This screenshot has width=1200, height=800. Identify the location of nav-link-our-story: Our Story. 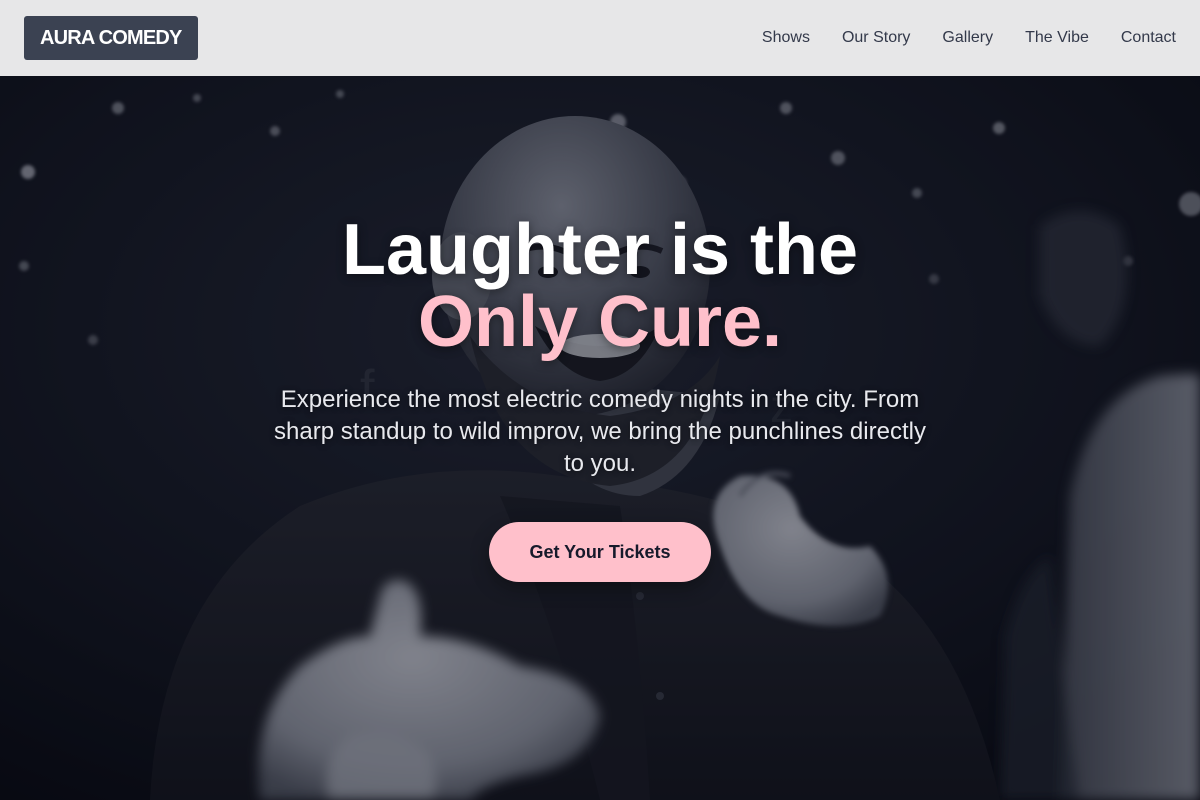
(876, 38).